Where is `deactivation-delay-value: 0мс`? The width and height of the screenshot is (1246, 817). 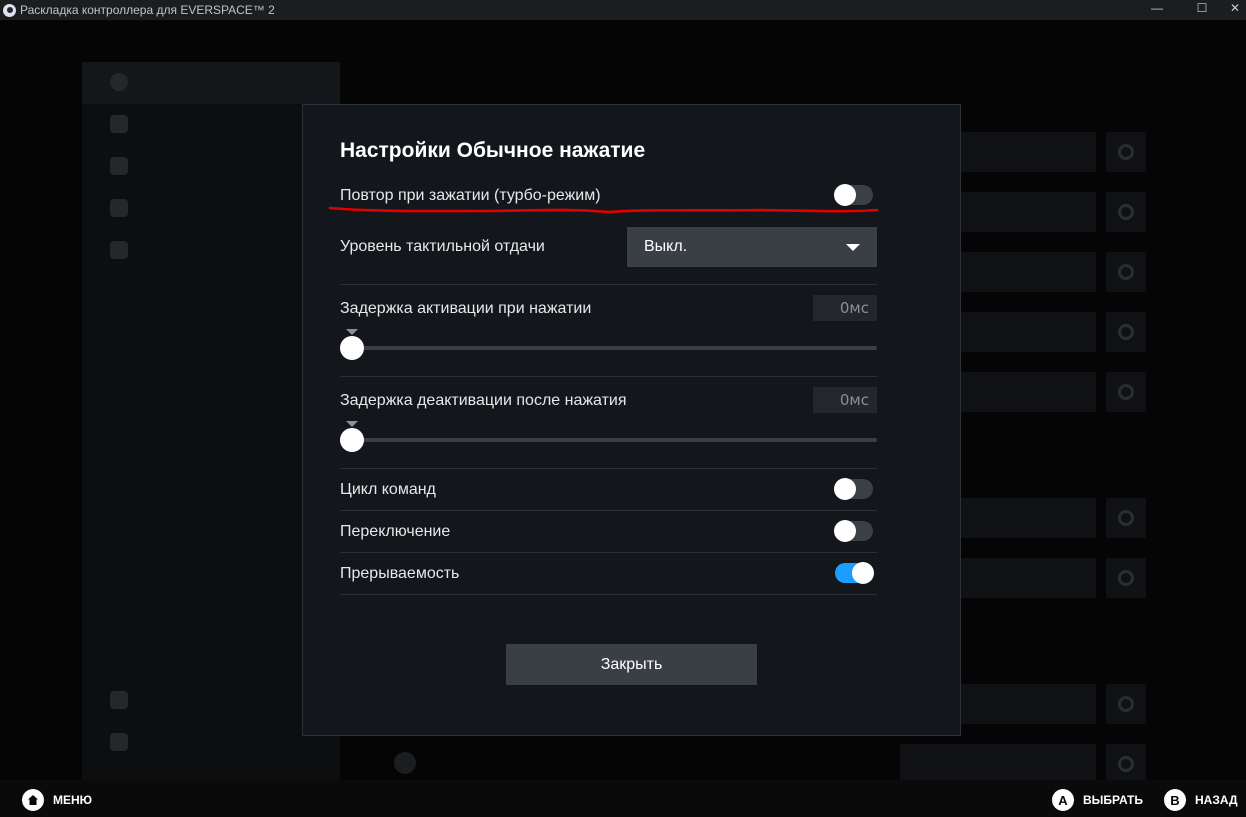 deactivation-delay-value: 0мс is located at coordinates (845, 400).